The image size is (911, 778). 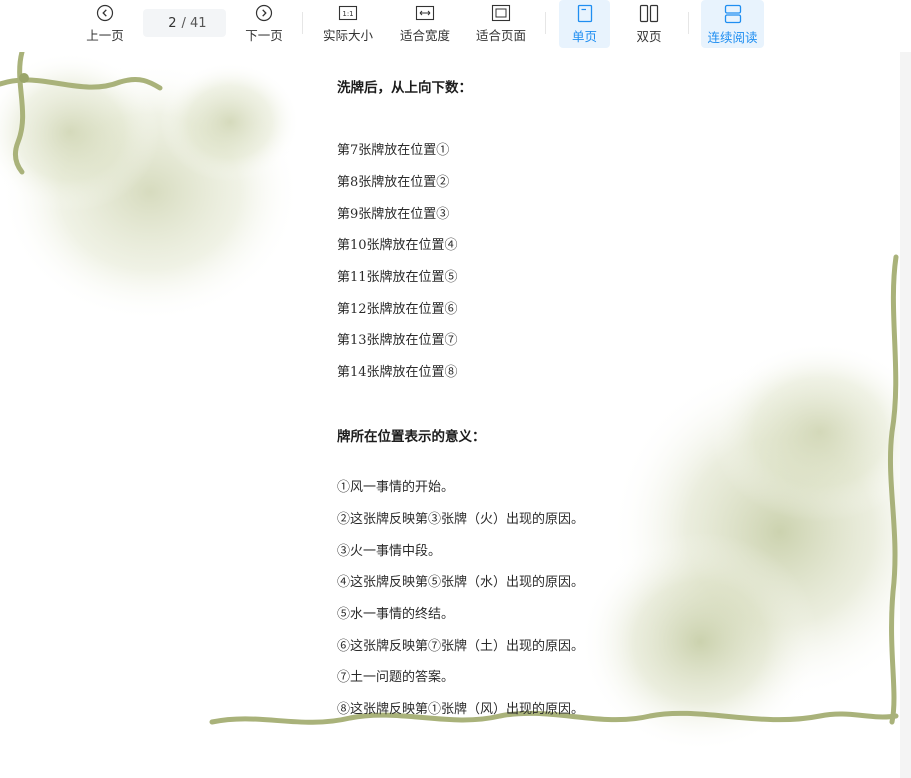 I want to click on position-line: 第11张牌放在位置⑤, so click(x=397, y=277).